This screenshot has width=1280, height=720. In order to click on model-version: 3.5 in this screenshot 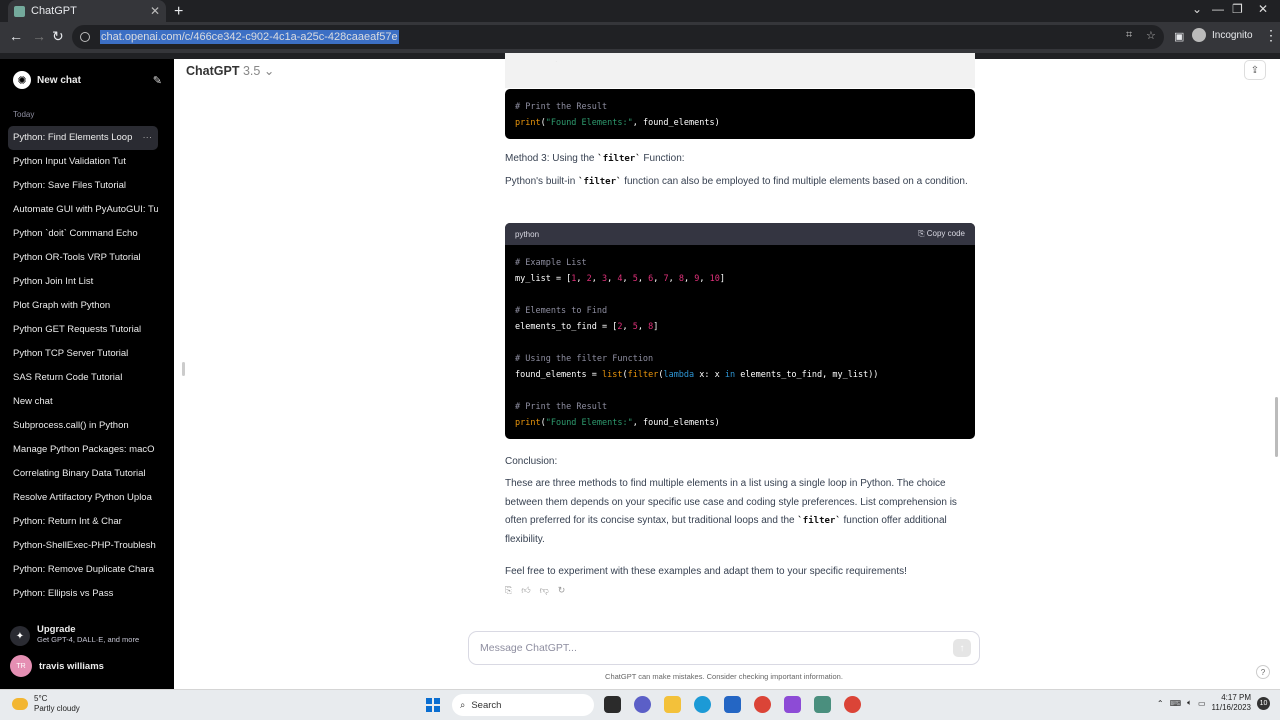, I will do `click(251, 71)`.